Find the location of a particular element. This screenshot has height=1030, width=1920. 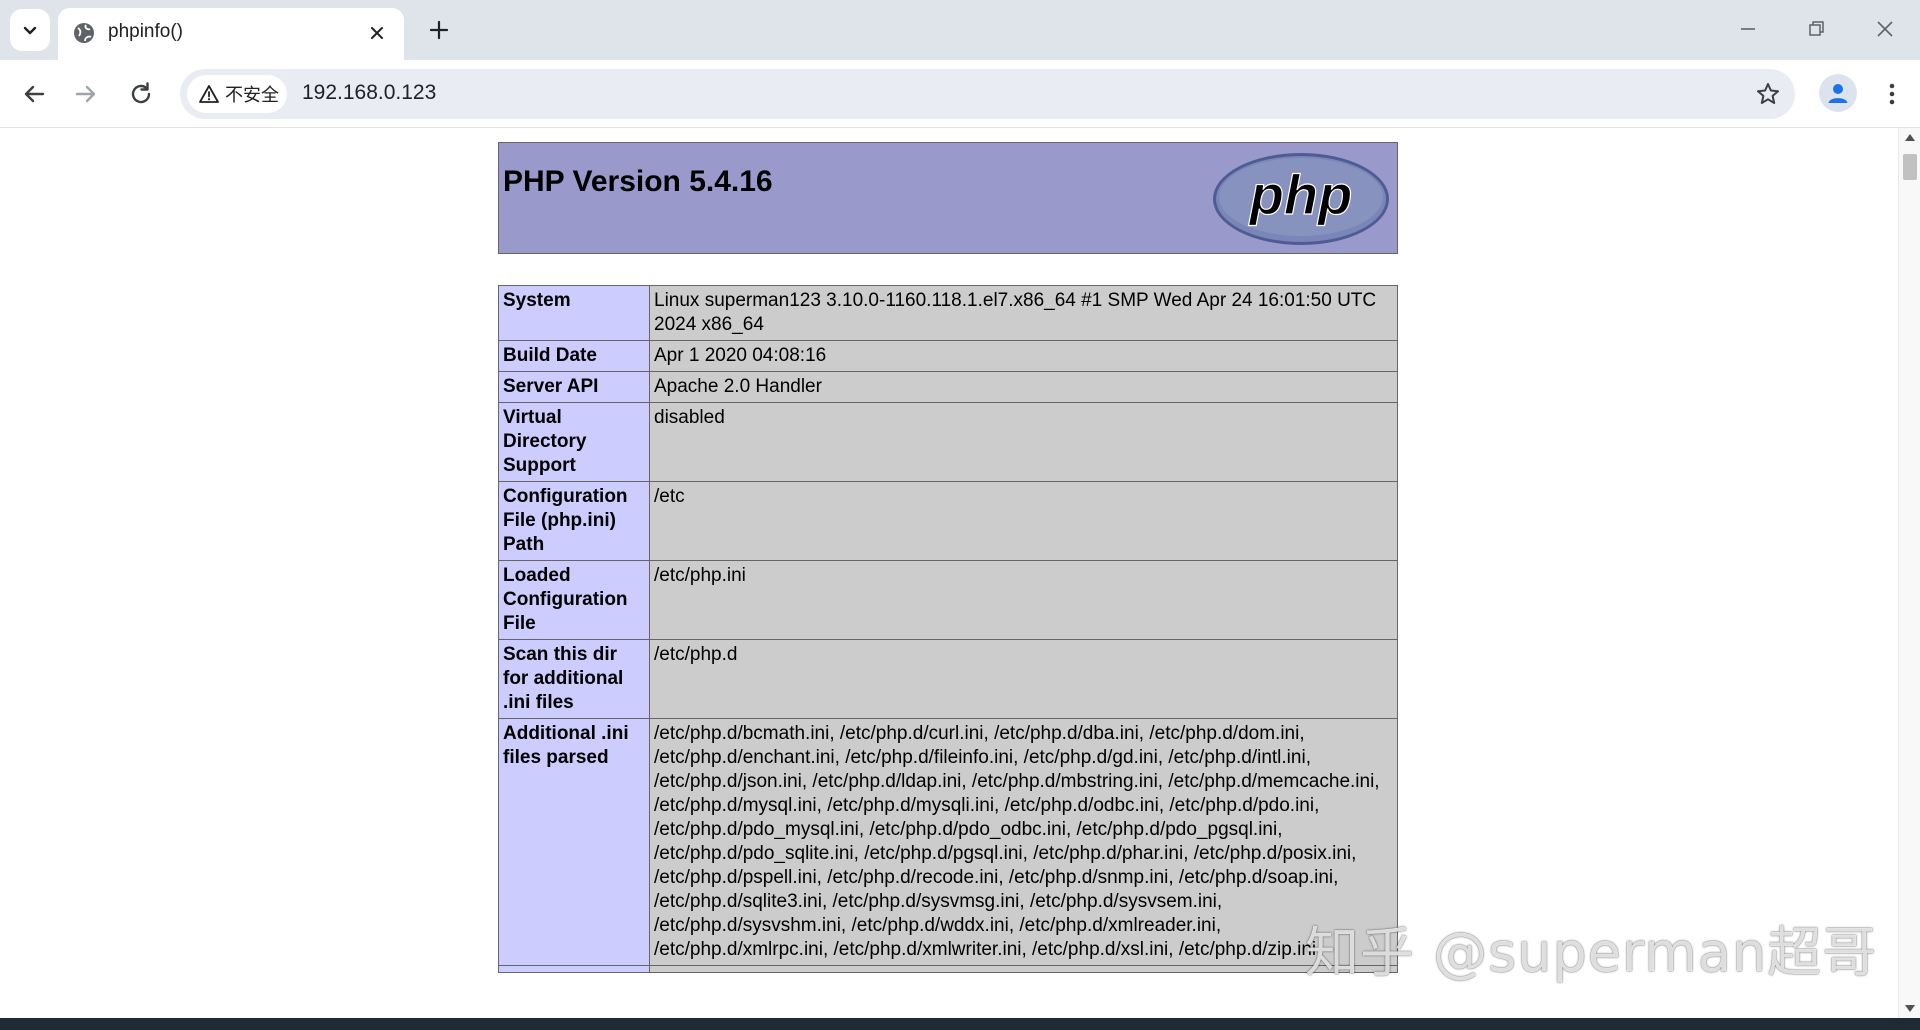

arrow-right-icon is located at coordinates (86, 94).